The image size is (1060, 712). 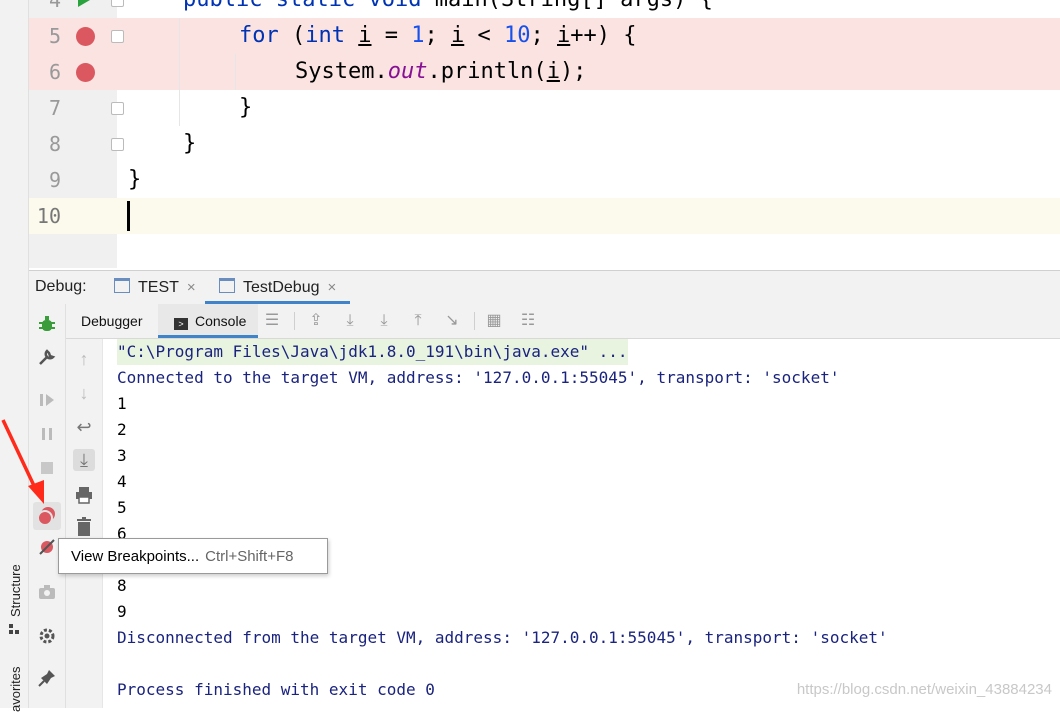 I want to click on modify-config-icon, so click(x=47, y=357).